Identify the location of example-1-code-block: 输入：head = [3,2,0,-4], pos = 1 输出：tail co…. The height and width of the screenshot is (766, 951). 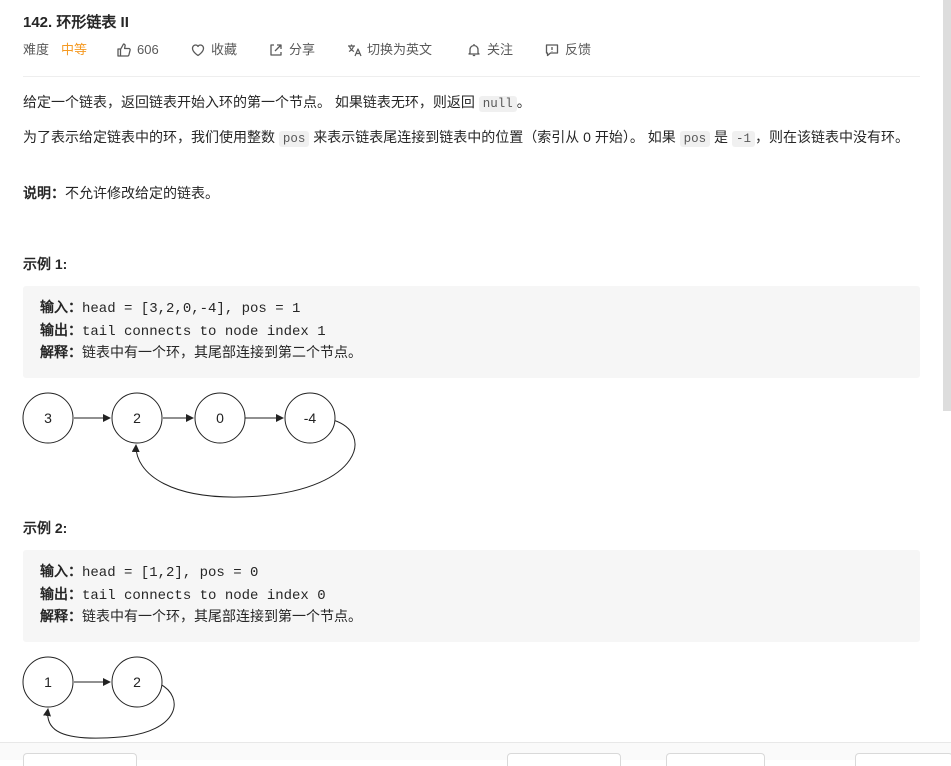
(471, 332).